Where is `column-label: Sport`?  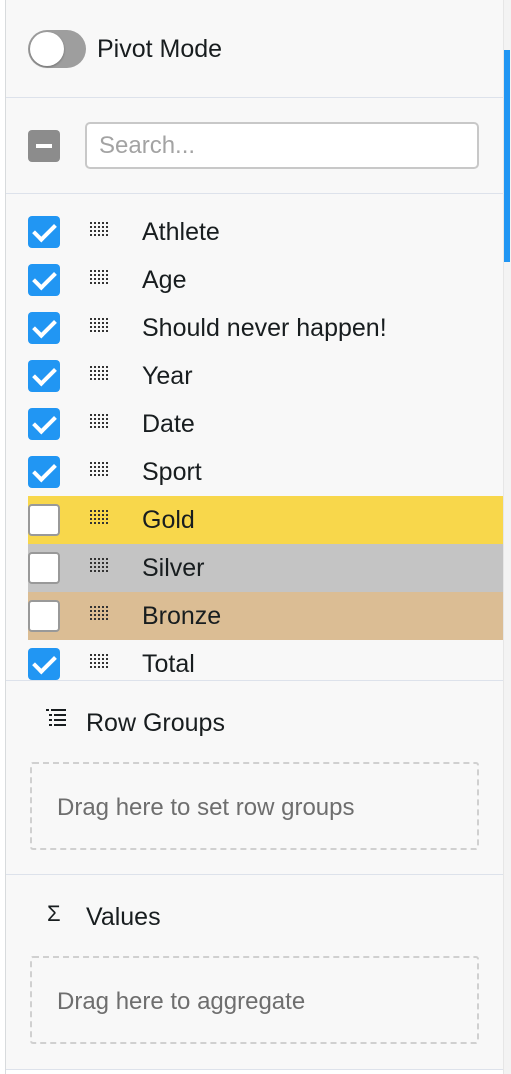 column-label: Sport is located at coordinates (172, 472).